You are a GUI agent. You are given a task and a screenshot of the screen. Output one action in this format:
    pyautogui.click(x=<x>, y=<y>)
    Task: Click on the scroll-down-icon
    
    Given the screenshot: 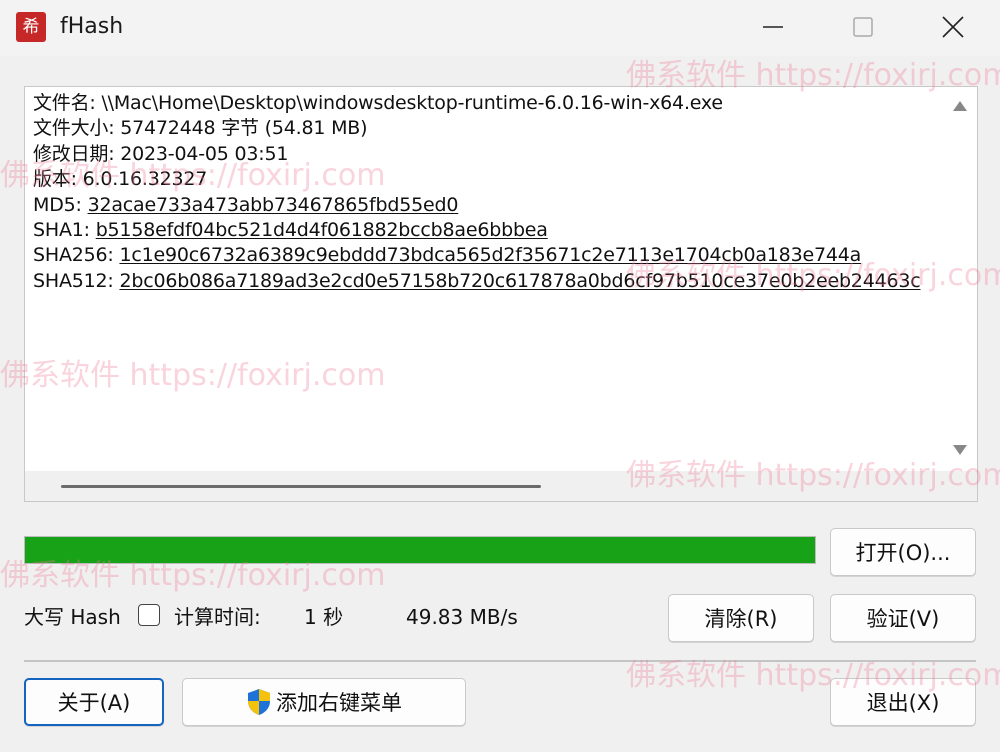 What is the action you would take?
    pyautogui.click(x=960, y=450)
    